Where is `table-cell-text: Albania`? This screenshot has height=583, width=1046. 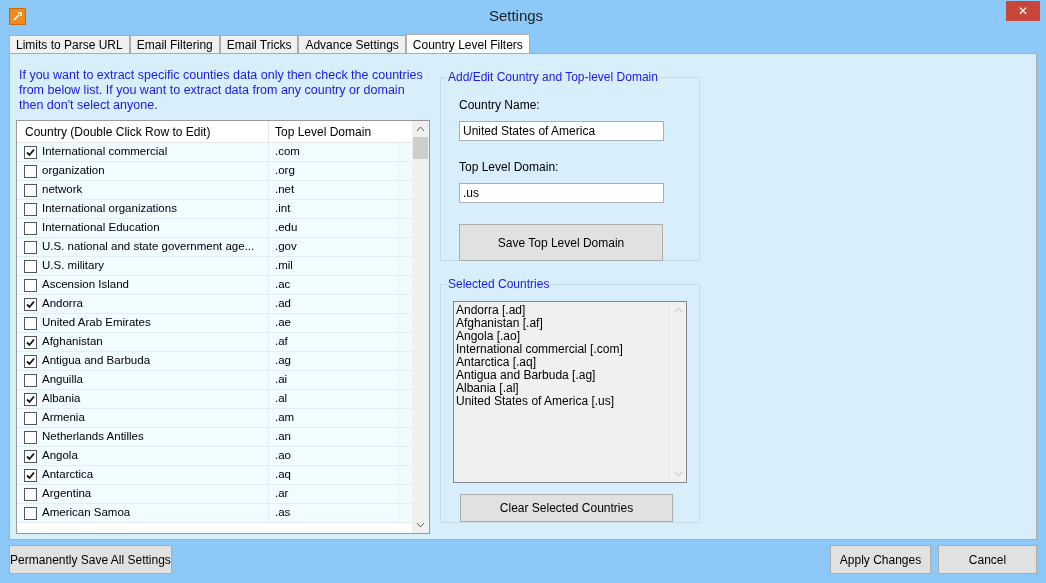
table-cell-text: Albania is located at coordinates (61, 399).